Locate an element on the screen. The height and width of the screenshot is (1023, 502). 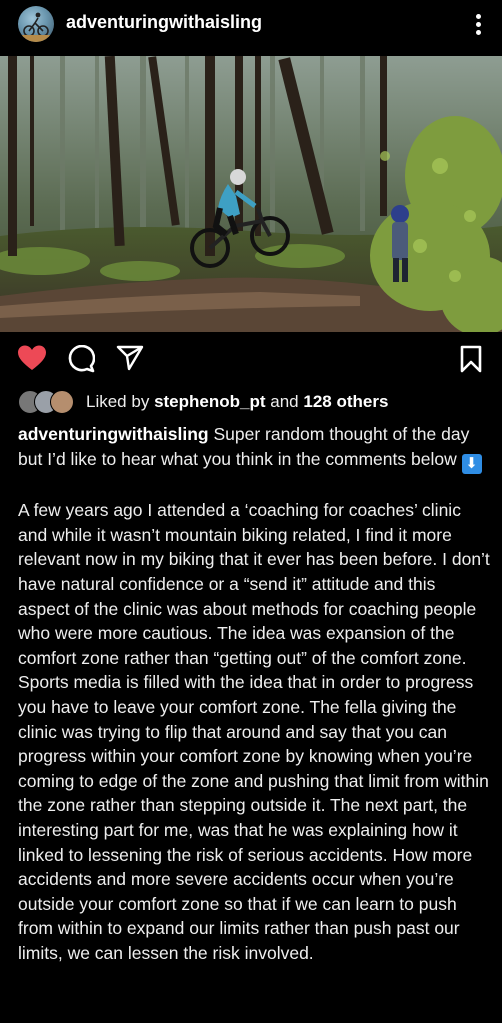
bookmark-icon is located at coordinates (471, 359).